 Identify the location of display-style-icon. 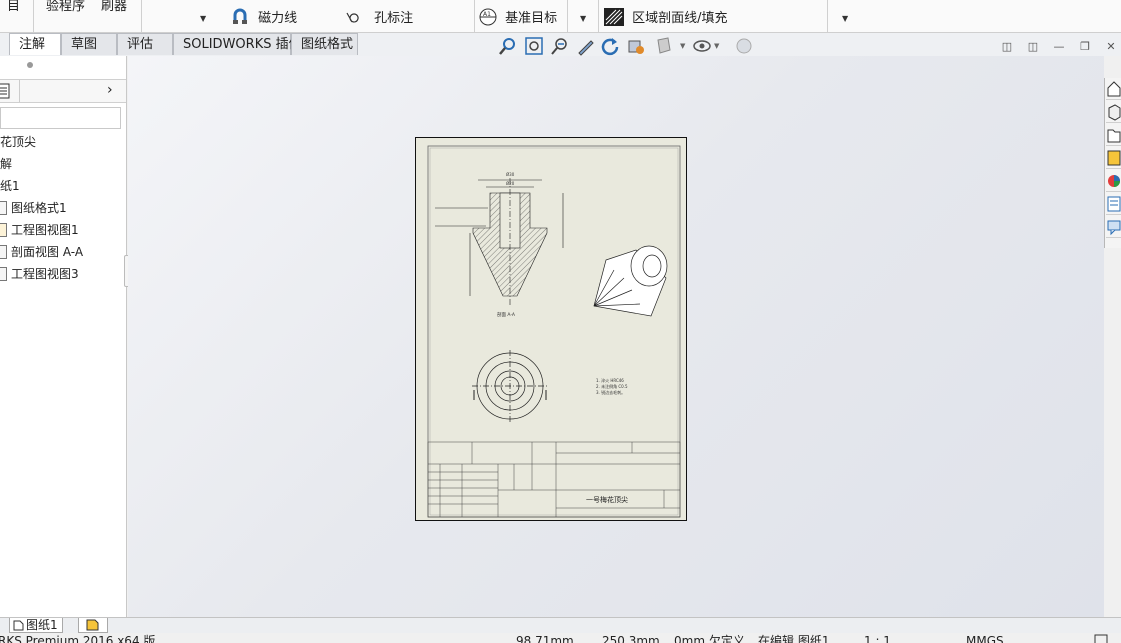
(664, 46).